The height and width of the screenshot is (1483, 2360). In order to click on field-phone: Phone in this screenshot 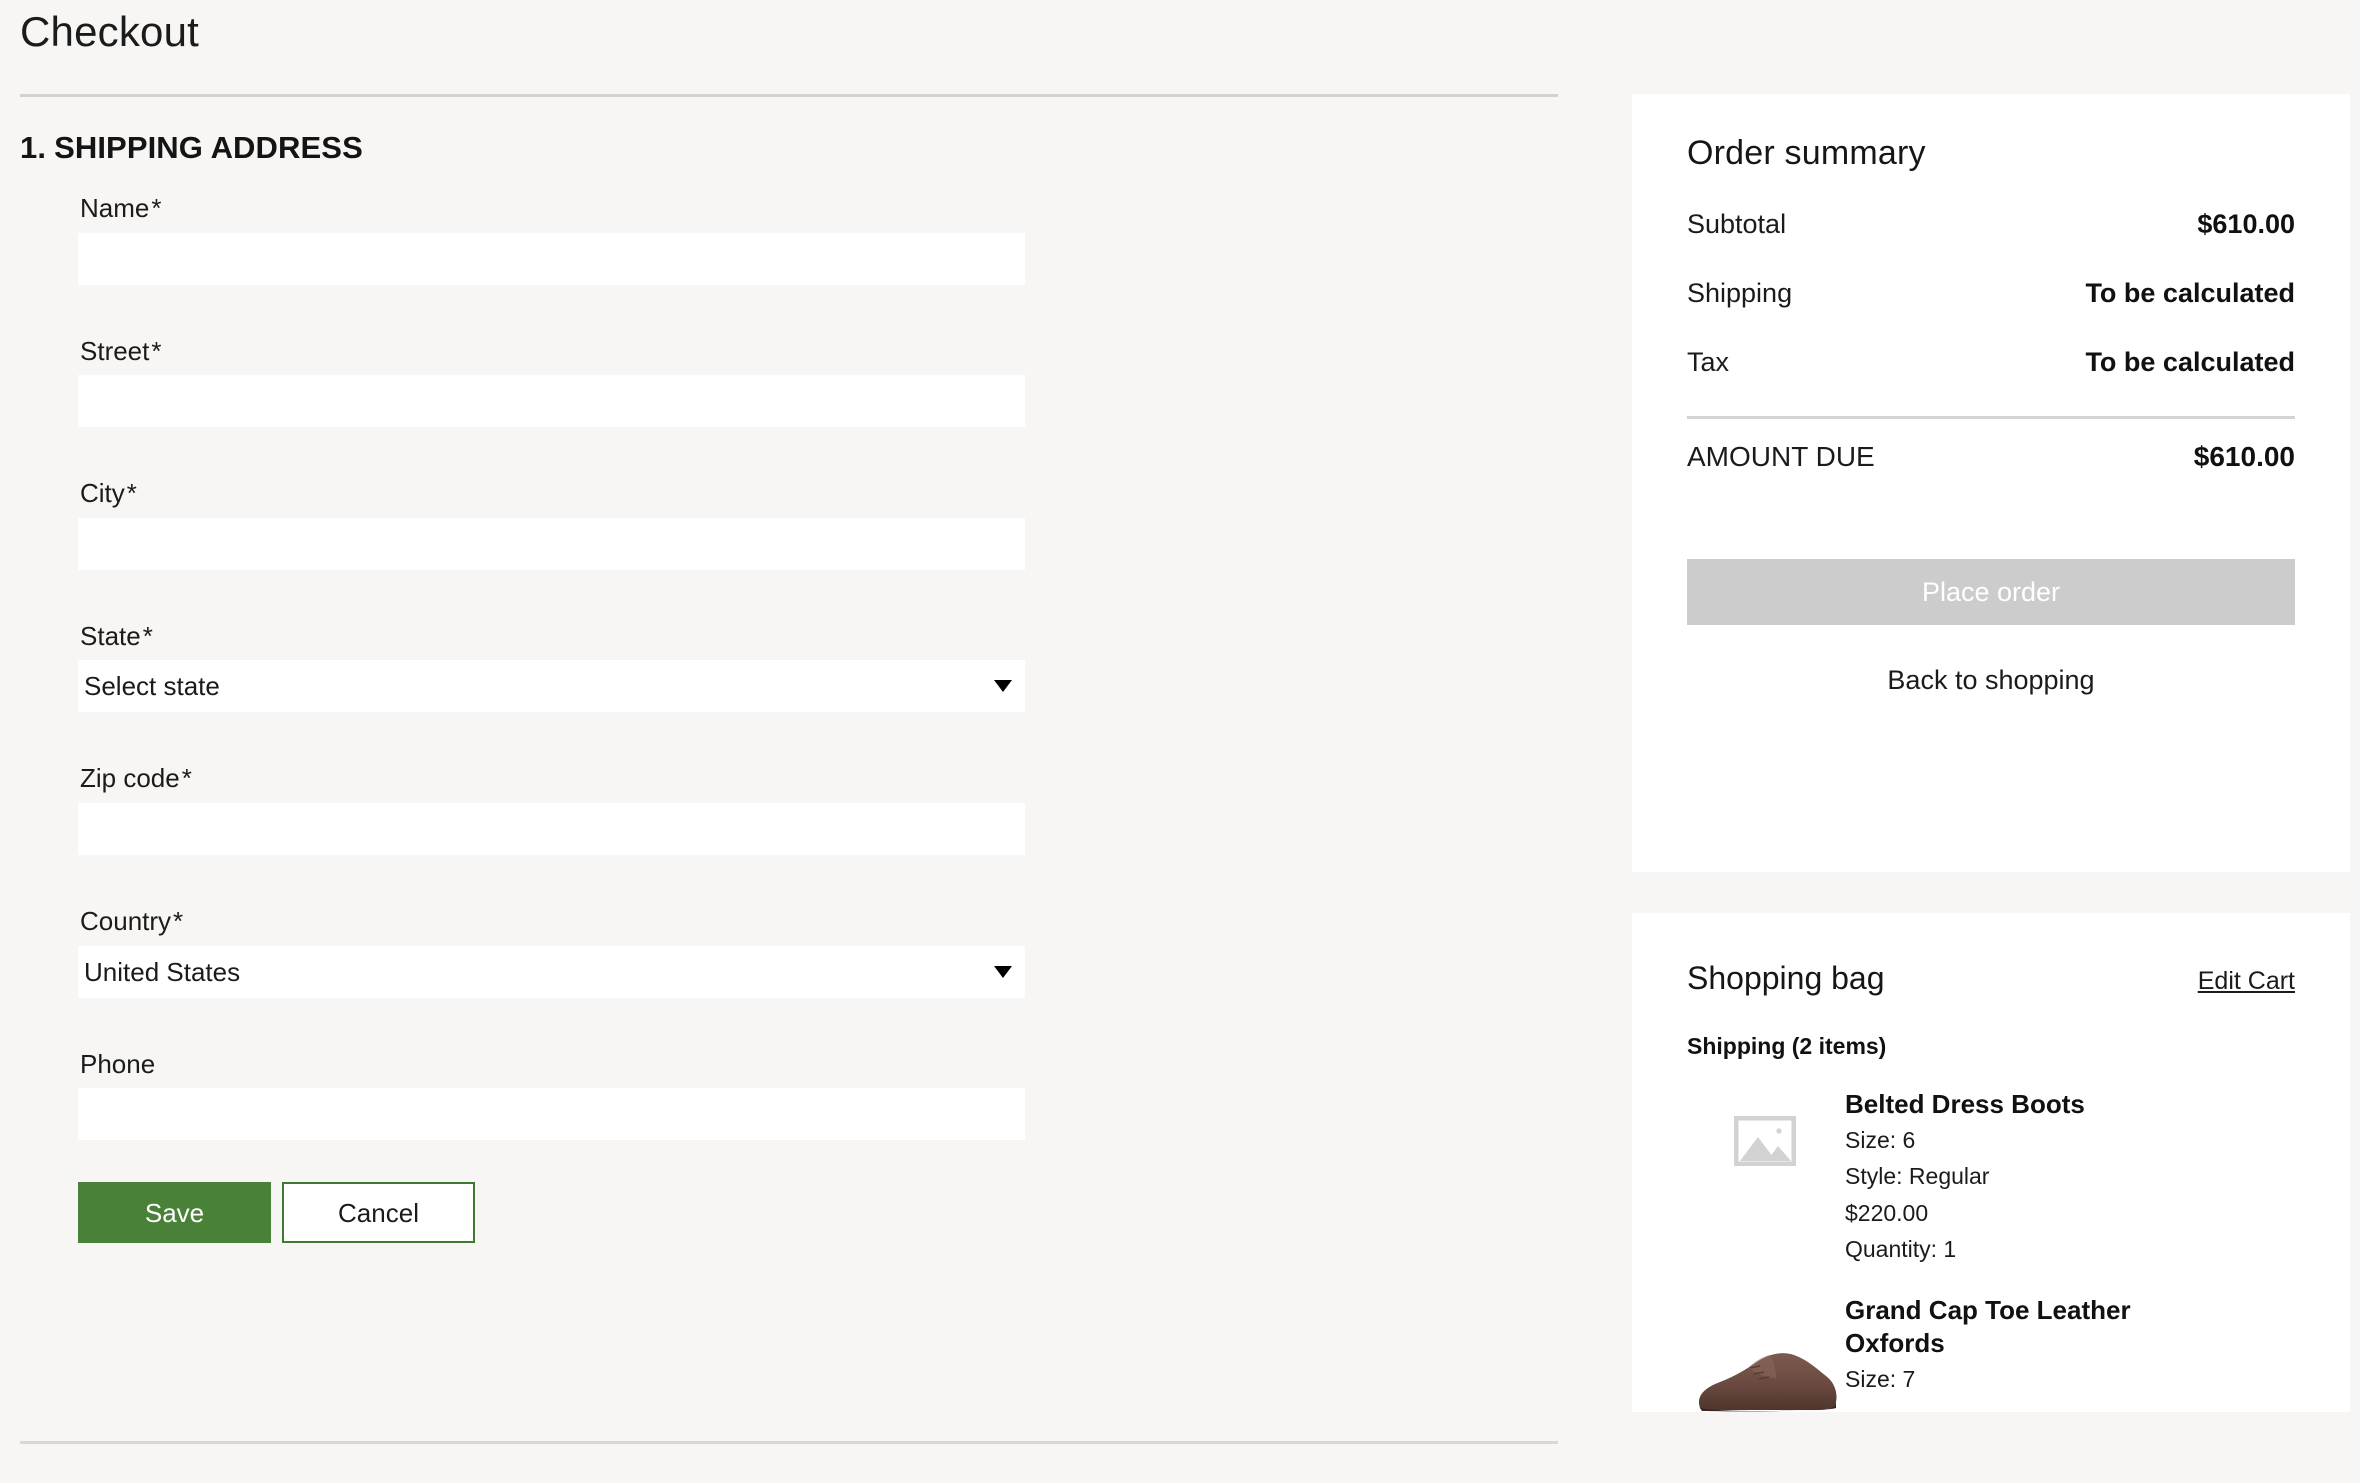, I will do `click(829, 1094)`.